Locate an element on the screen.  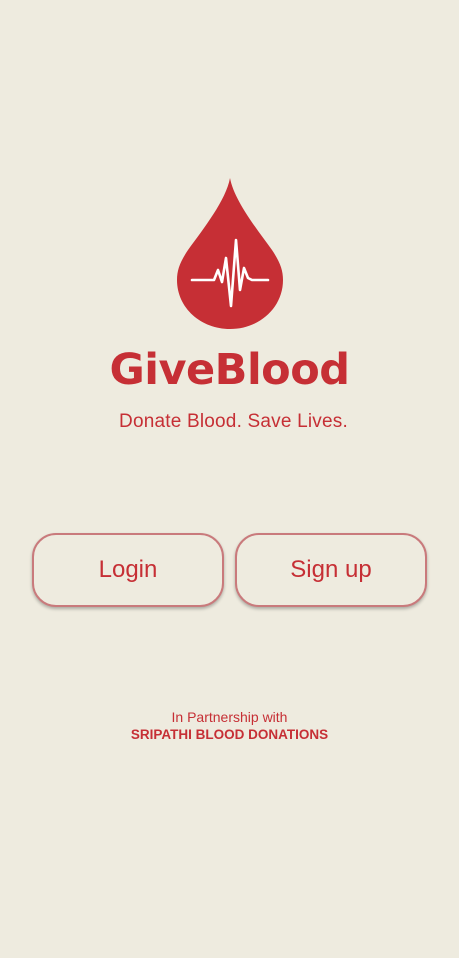
app-title: GiveBlood is located at coordinates (229, 370).